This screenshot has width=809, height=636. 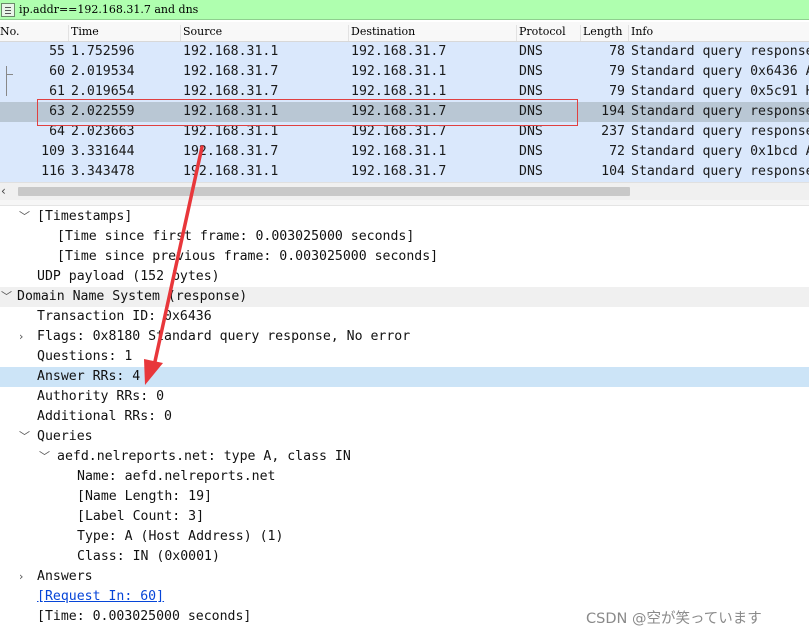 I want to click on column-header-info: Info, so click(x=640, y=33).